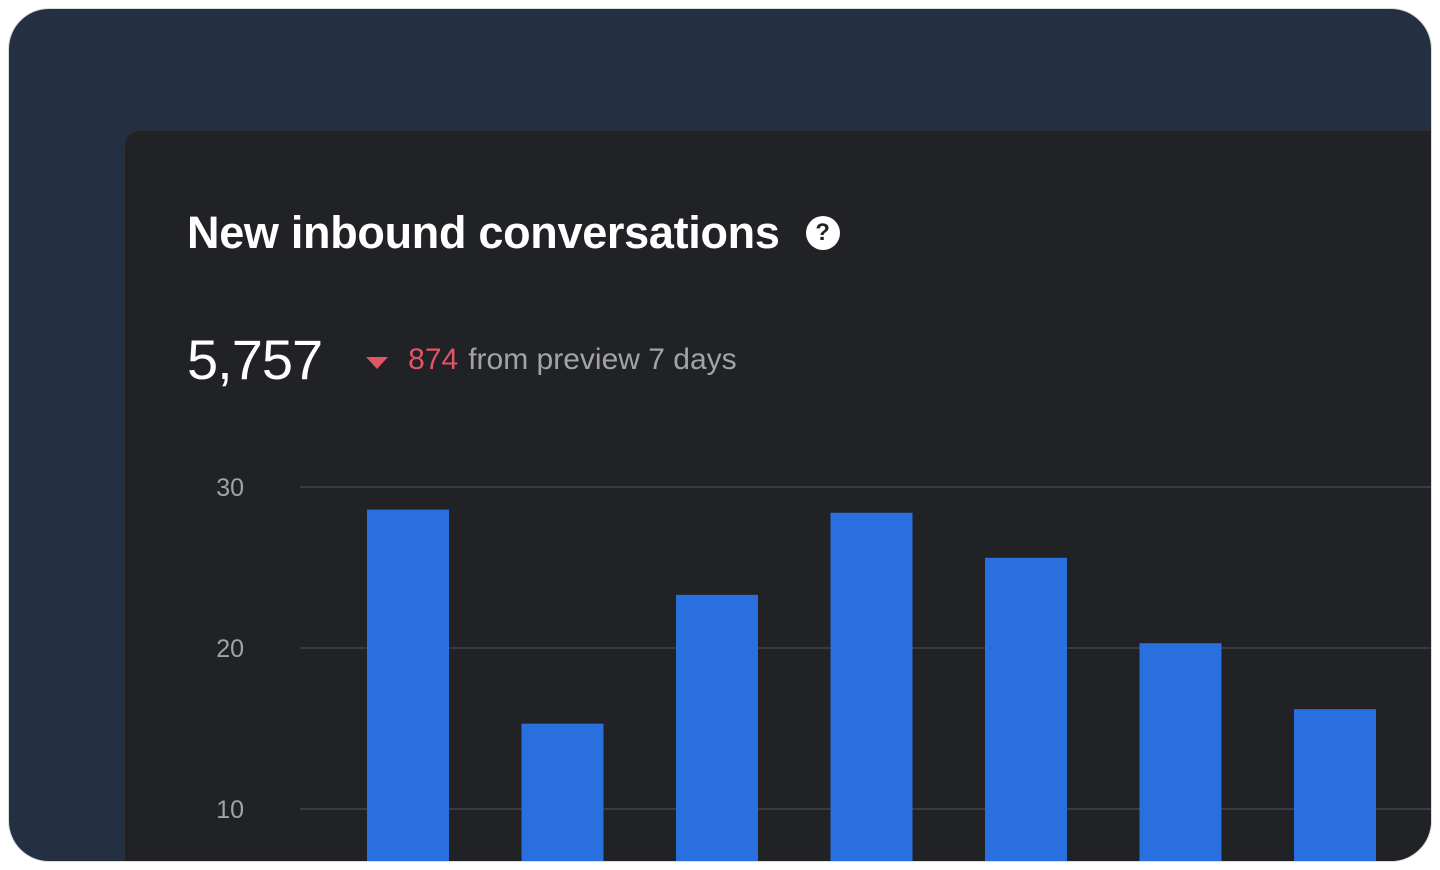 The image size is (1440, 870). What do you see at coordinates (230, 488) in the screenshot?
I see `y-tick-label: 30` at bounding box center [230, 488].